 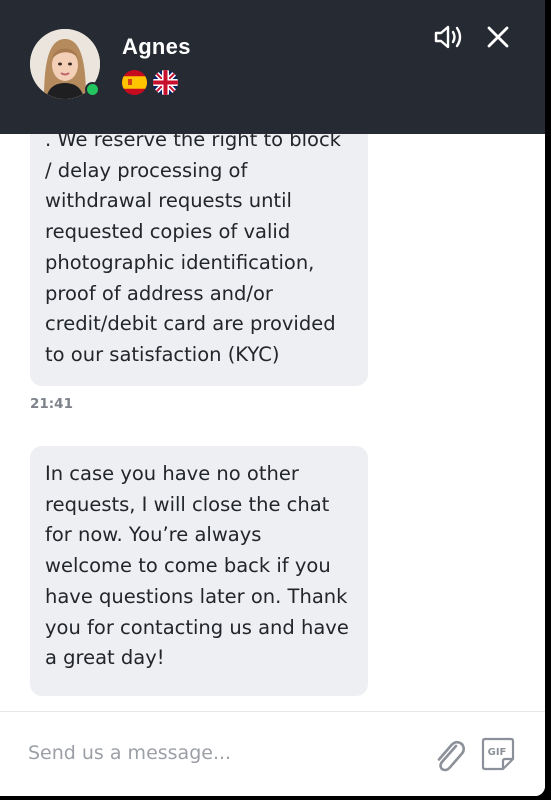 I want to click on spanish-flag-icon, so click(x=134, y=82).